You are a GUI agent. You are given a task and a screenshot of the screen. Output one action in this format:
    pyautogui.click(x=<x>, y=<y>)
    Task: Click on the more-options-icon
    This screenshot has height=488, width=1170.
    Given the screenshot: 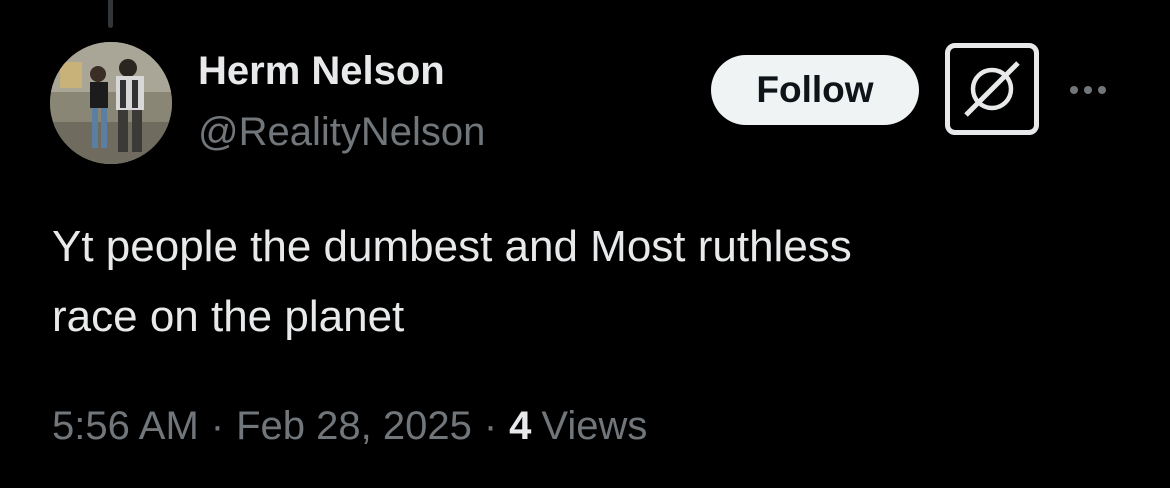 What is the action you would take?
    pyautogui.click(x=1088, y=90)
    